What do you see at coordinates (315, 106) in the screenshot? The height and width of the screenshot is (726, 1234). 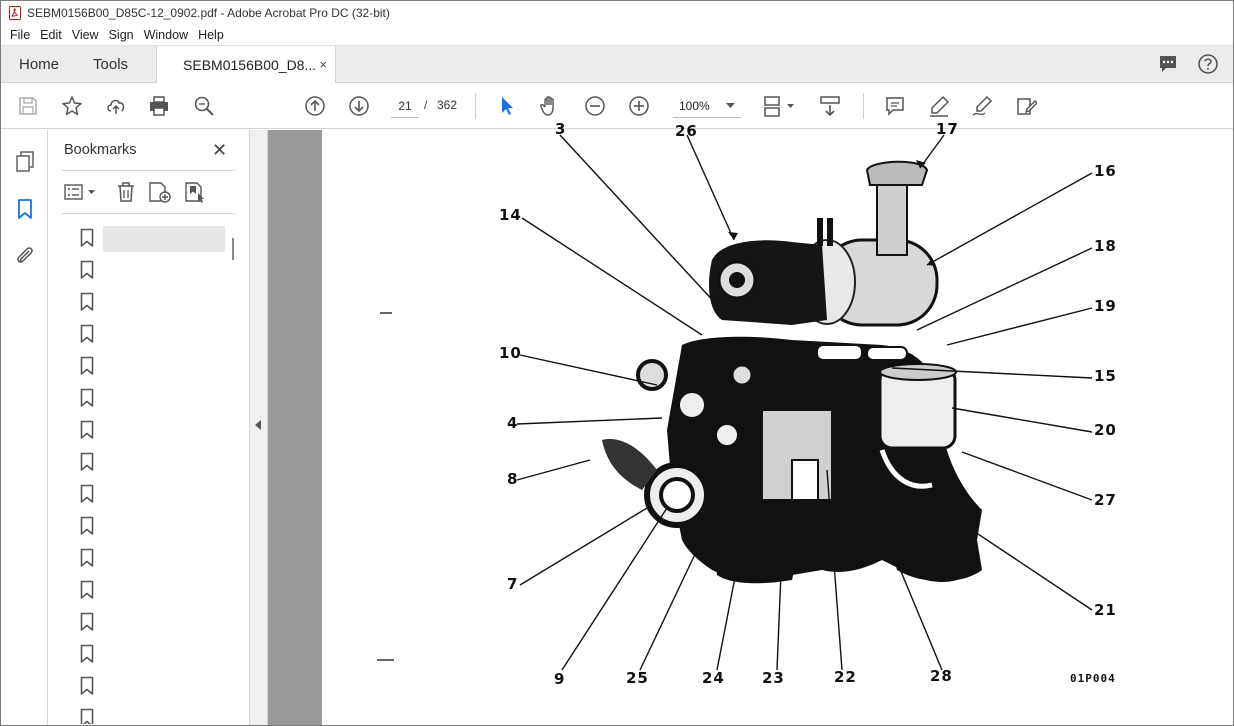 I see `previous-page-icon` at bounding box center [315, 106].